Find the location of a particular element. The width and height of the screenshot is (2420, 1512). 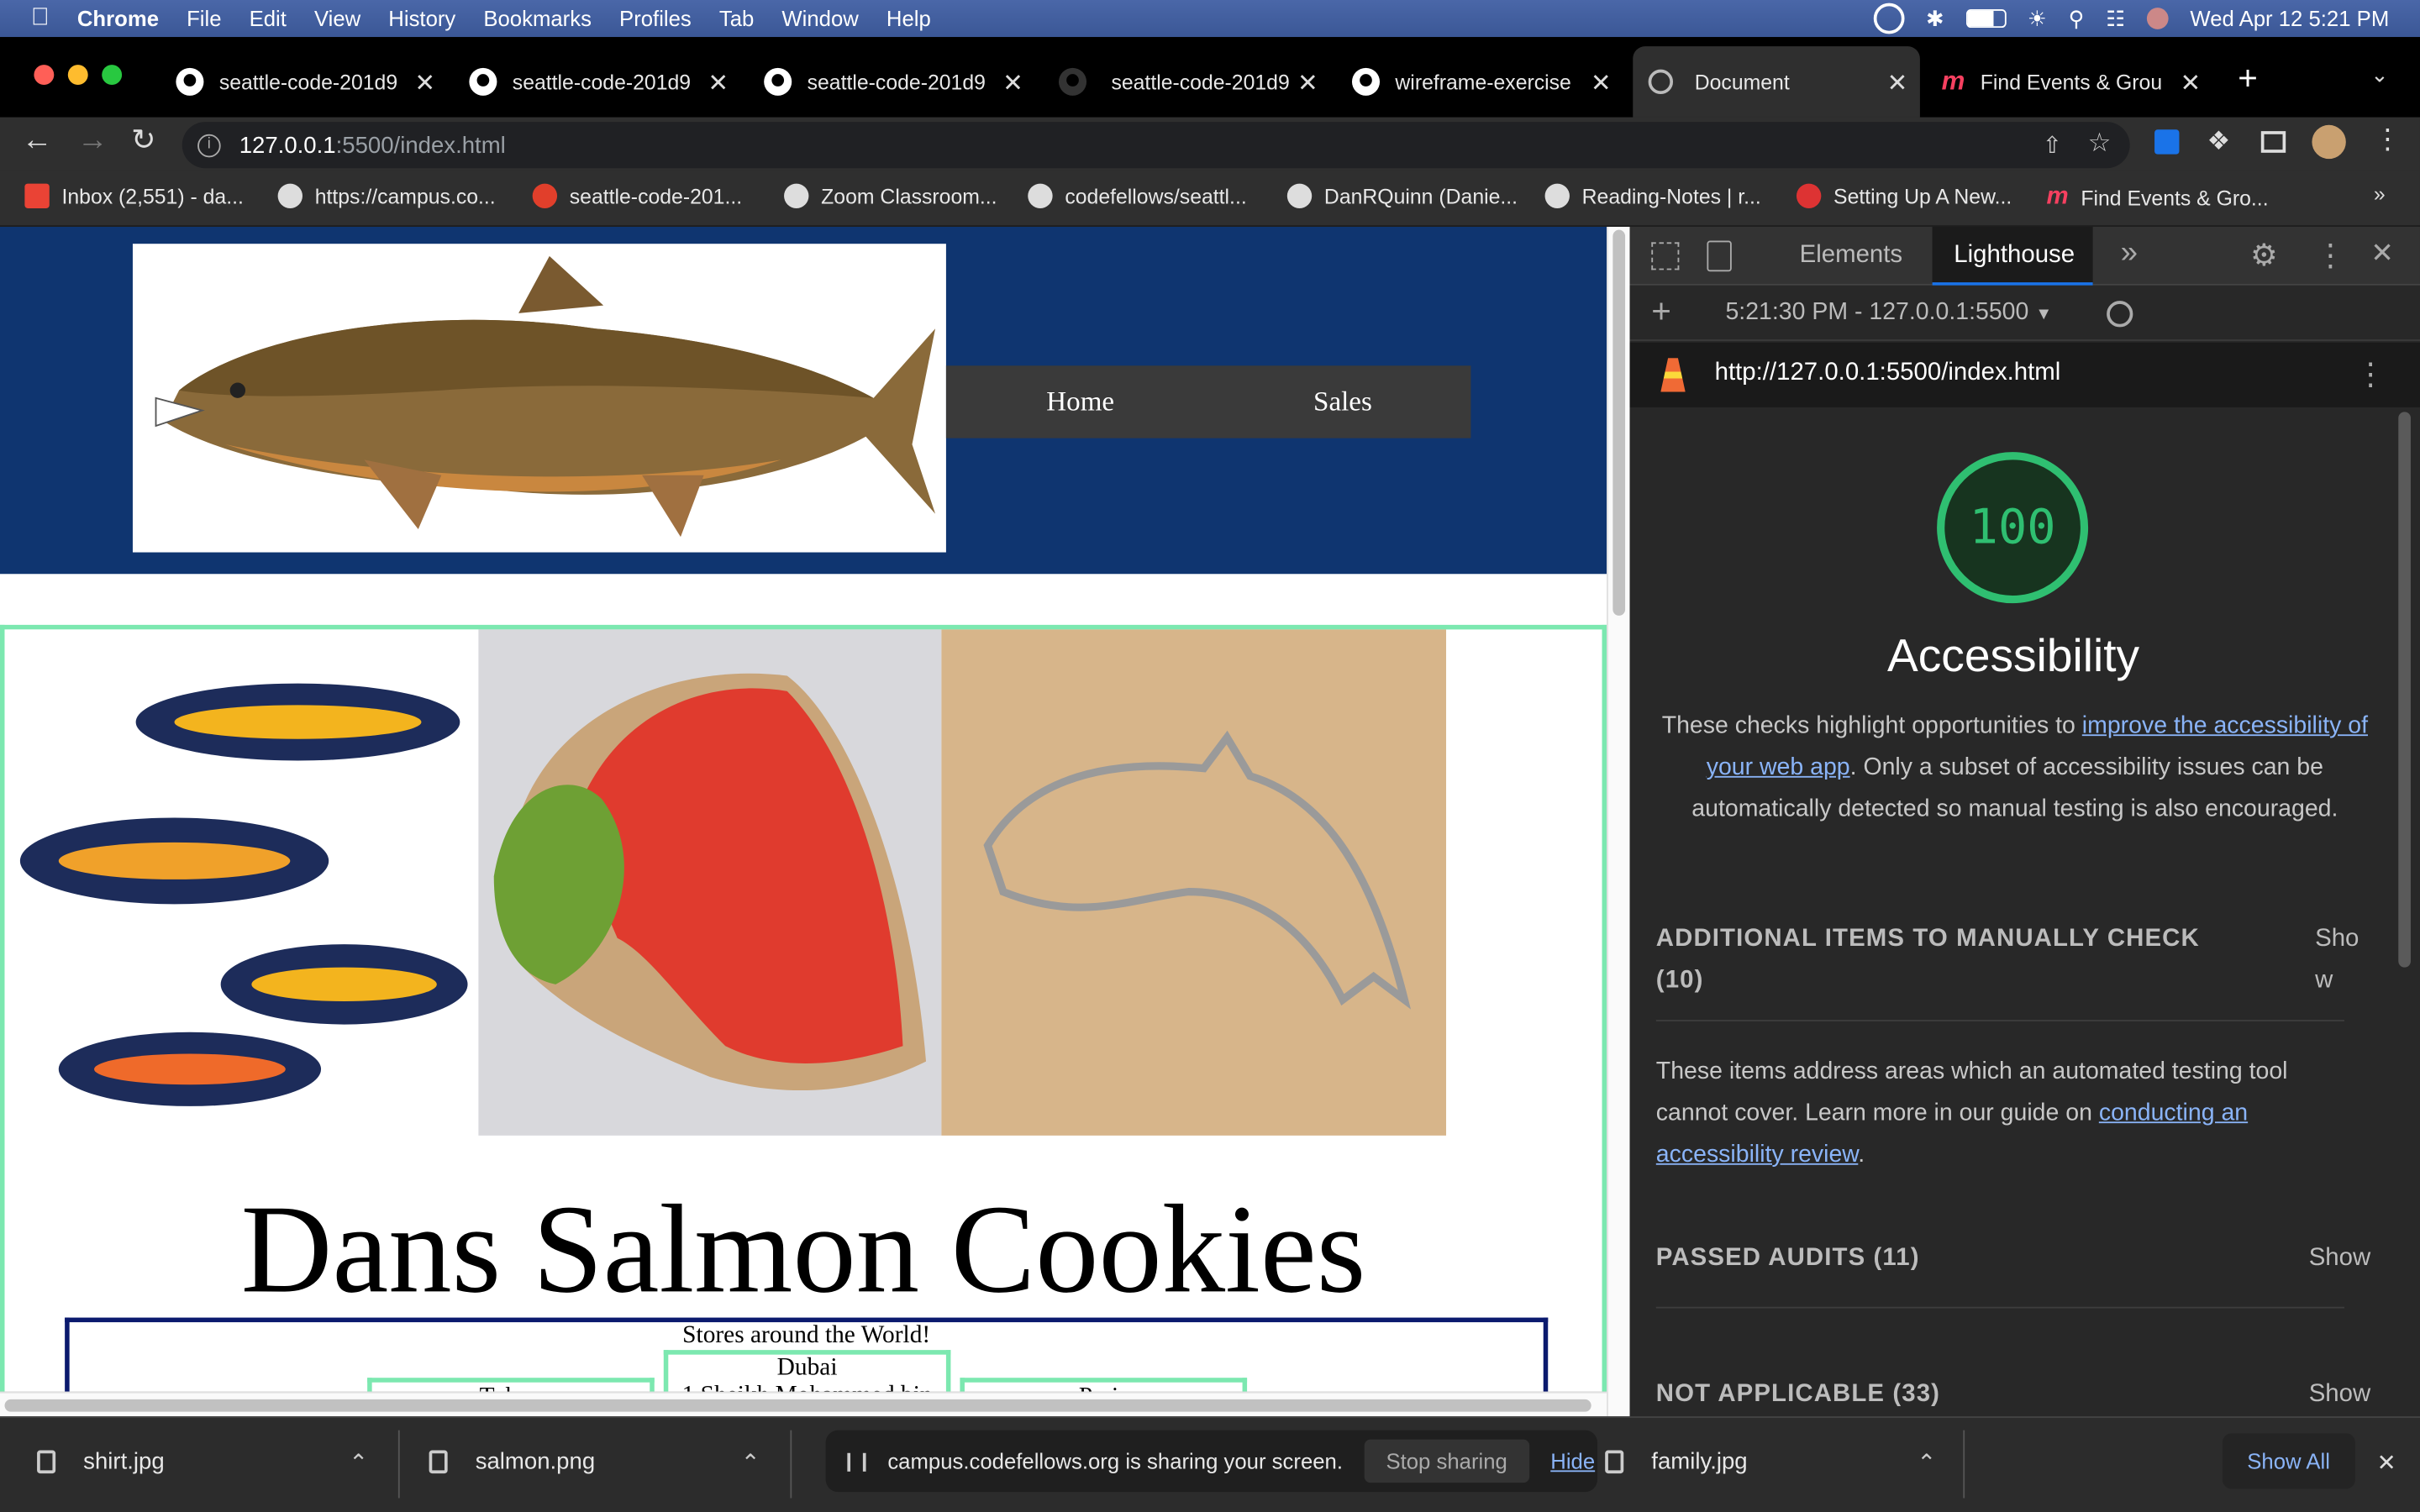

site-info-icon: i is located at coordinates (209, 145).